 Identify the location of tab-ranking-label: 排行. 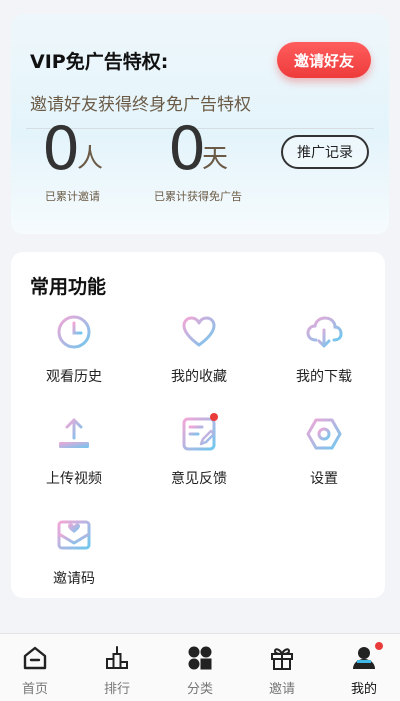
(116, 689).